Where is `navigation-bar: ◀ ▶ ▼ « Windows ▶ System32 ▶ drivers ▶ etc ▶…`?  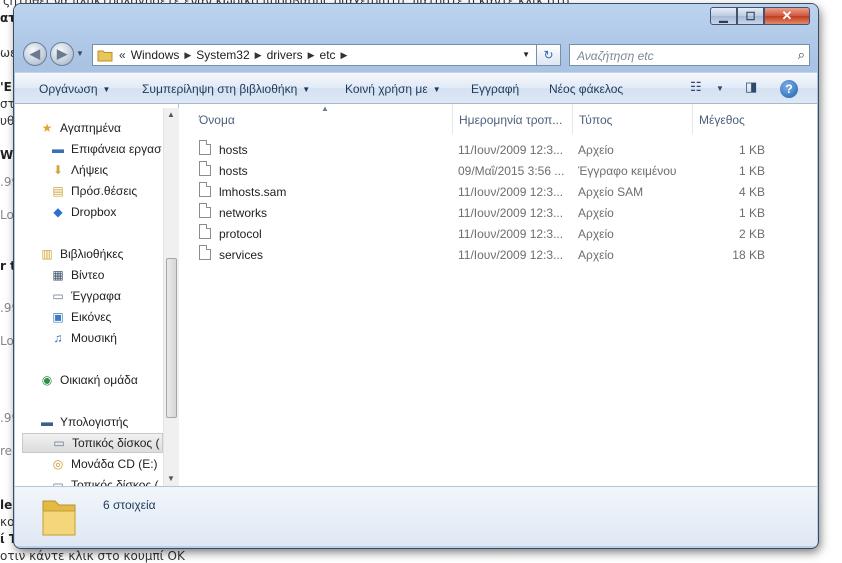 navigation-bar: ◀ ▶ ▼ « Windows ▶ System32 ▶ drivers ▶ etc ▶… is located at coordinates (416, 54).